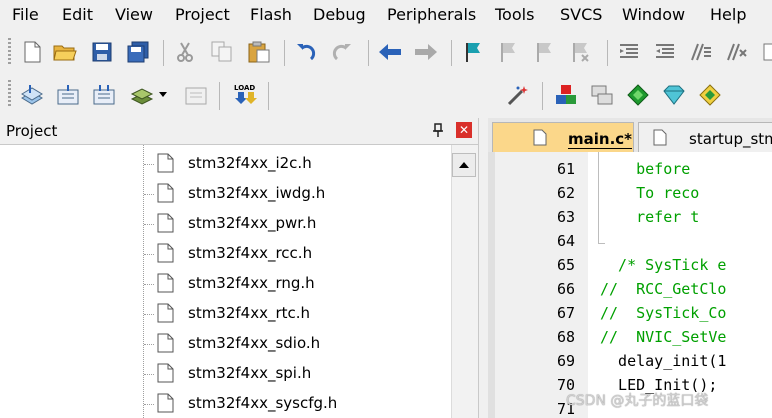 The width and height of the screenshot is (772, 418). I want to click on tree-file-label: stm32f4xx_rcc.h, so click(250, 253).